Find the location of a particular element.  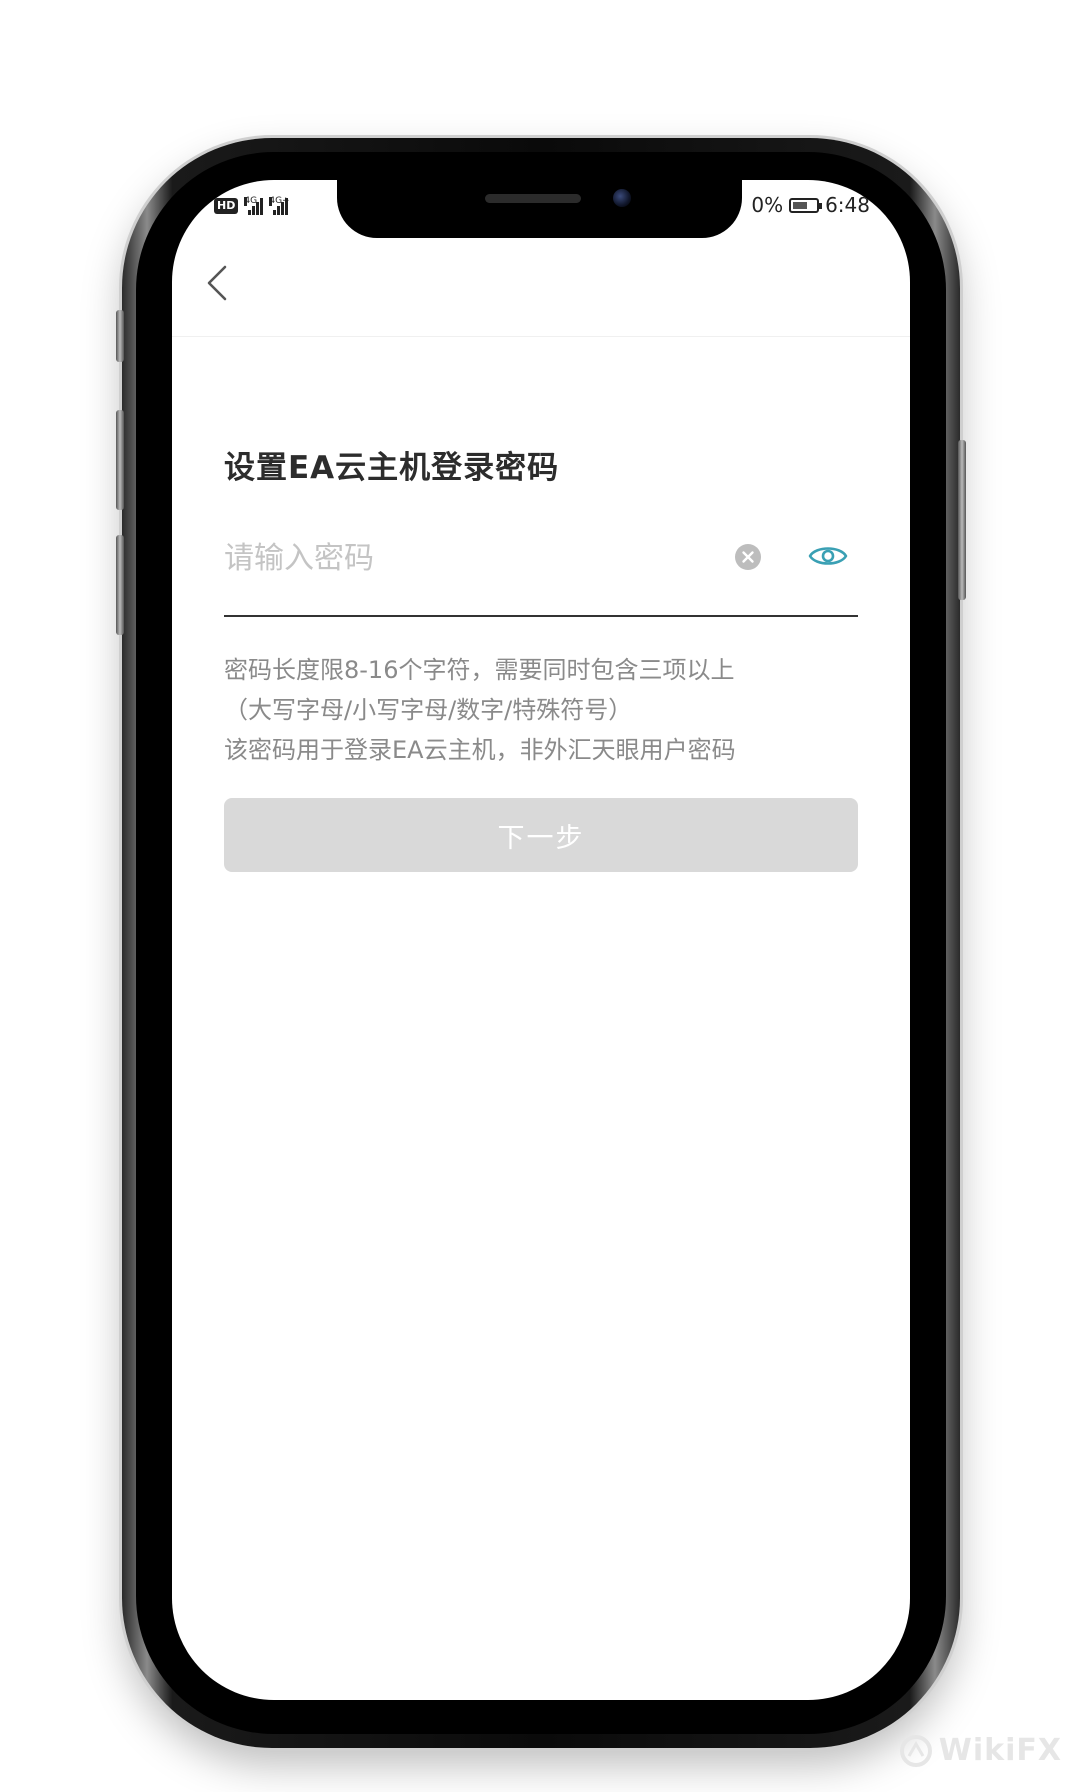

status-bar-left: HD 4G 4G+ is located at coordinates (252, 206).